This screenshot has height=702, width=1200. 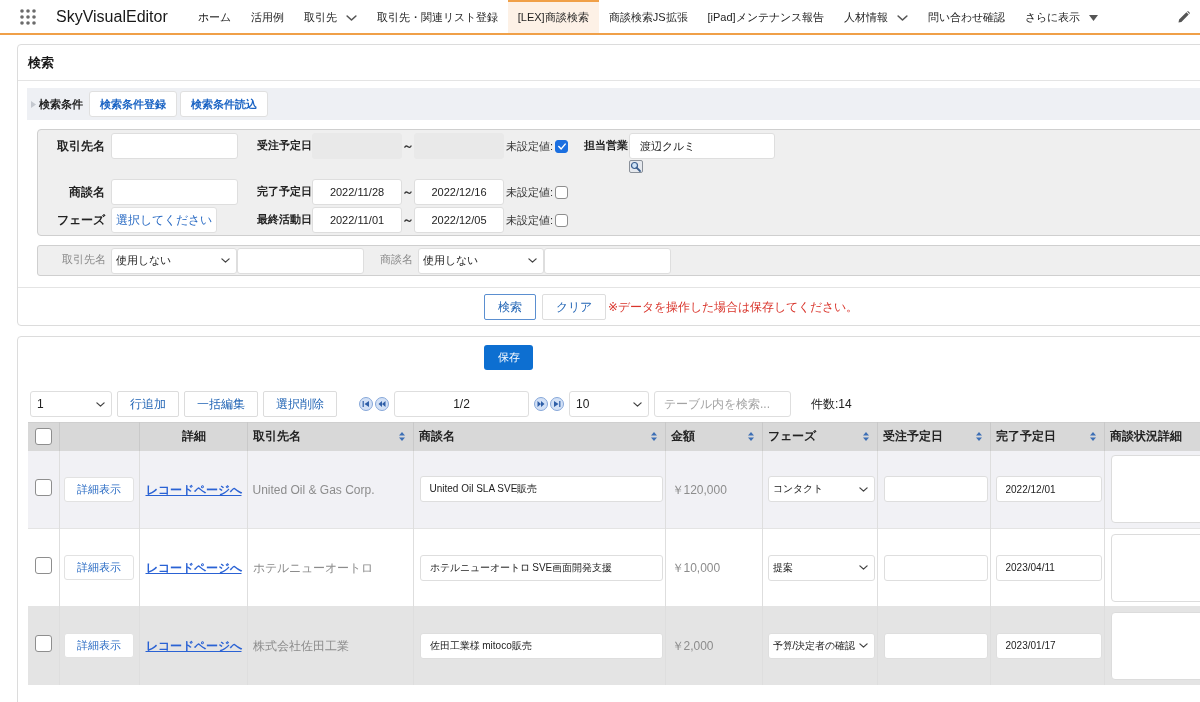 What do you see at coordinates (1025, 437) in the screenshot?
I see `column-header: 完了予定日` at bounding box center [1025, 437].